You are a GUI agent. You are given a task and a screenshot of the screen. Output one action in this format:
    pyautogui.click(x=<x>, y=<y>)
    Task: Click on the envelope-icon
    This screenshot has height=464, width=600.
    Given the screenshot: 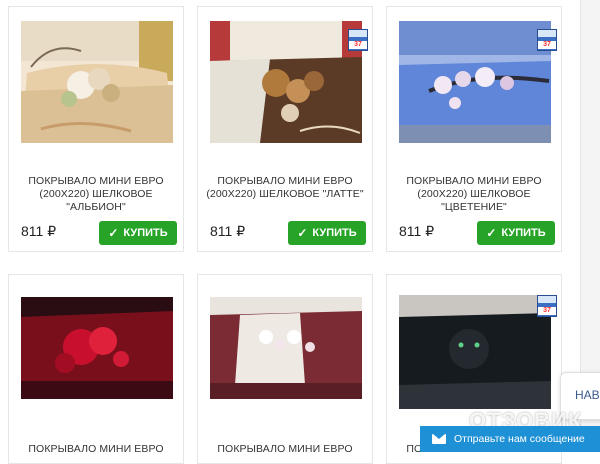 What is the action you would take?
    pyautogui.click(x=439, y=439)
    